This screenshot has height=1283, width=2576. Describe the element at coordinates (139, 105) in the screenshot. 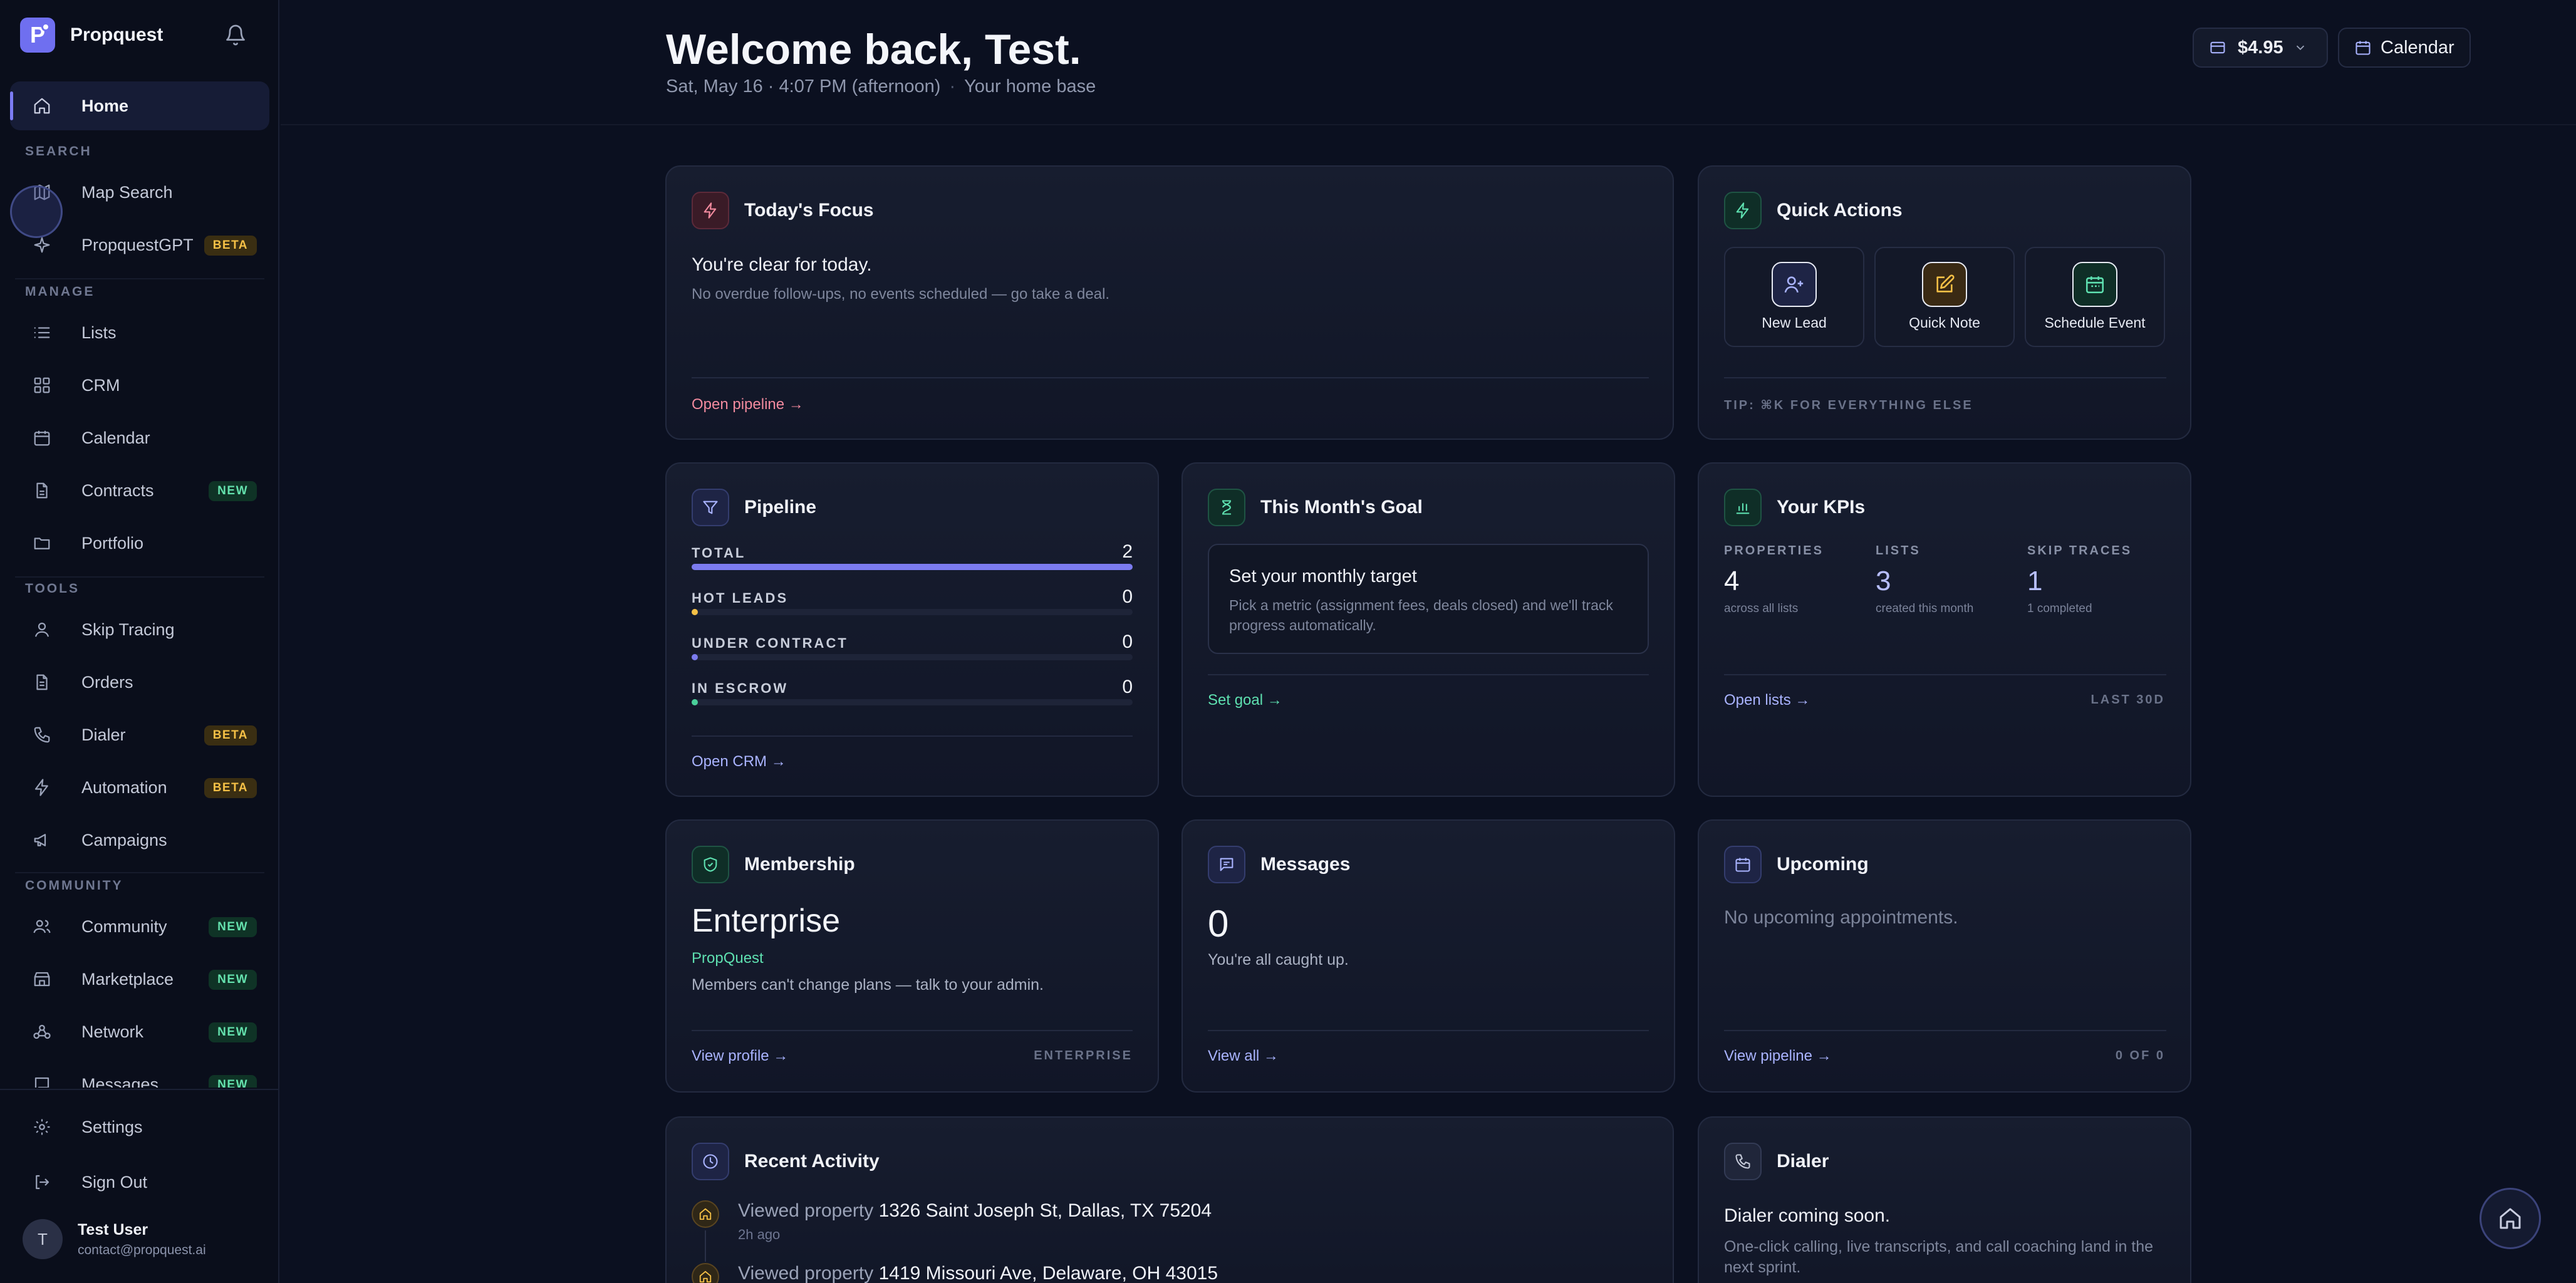

I see `sidebar-item-home: Home` at that location.